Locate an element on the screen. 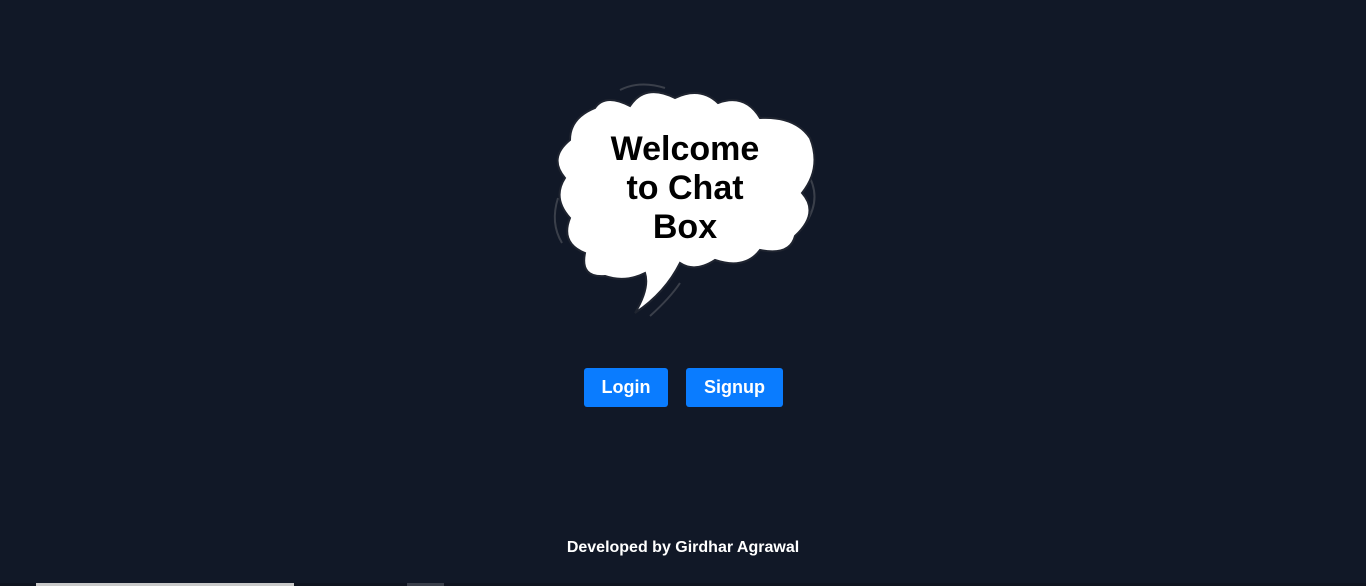 This screenshot has width=1366, height=586. login-button: Login is located at coordinates (626, 387).